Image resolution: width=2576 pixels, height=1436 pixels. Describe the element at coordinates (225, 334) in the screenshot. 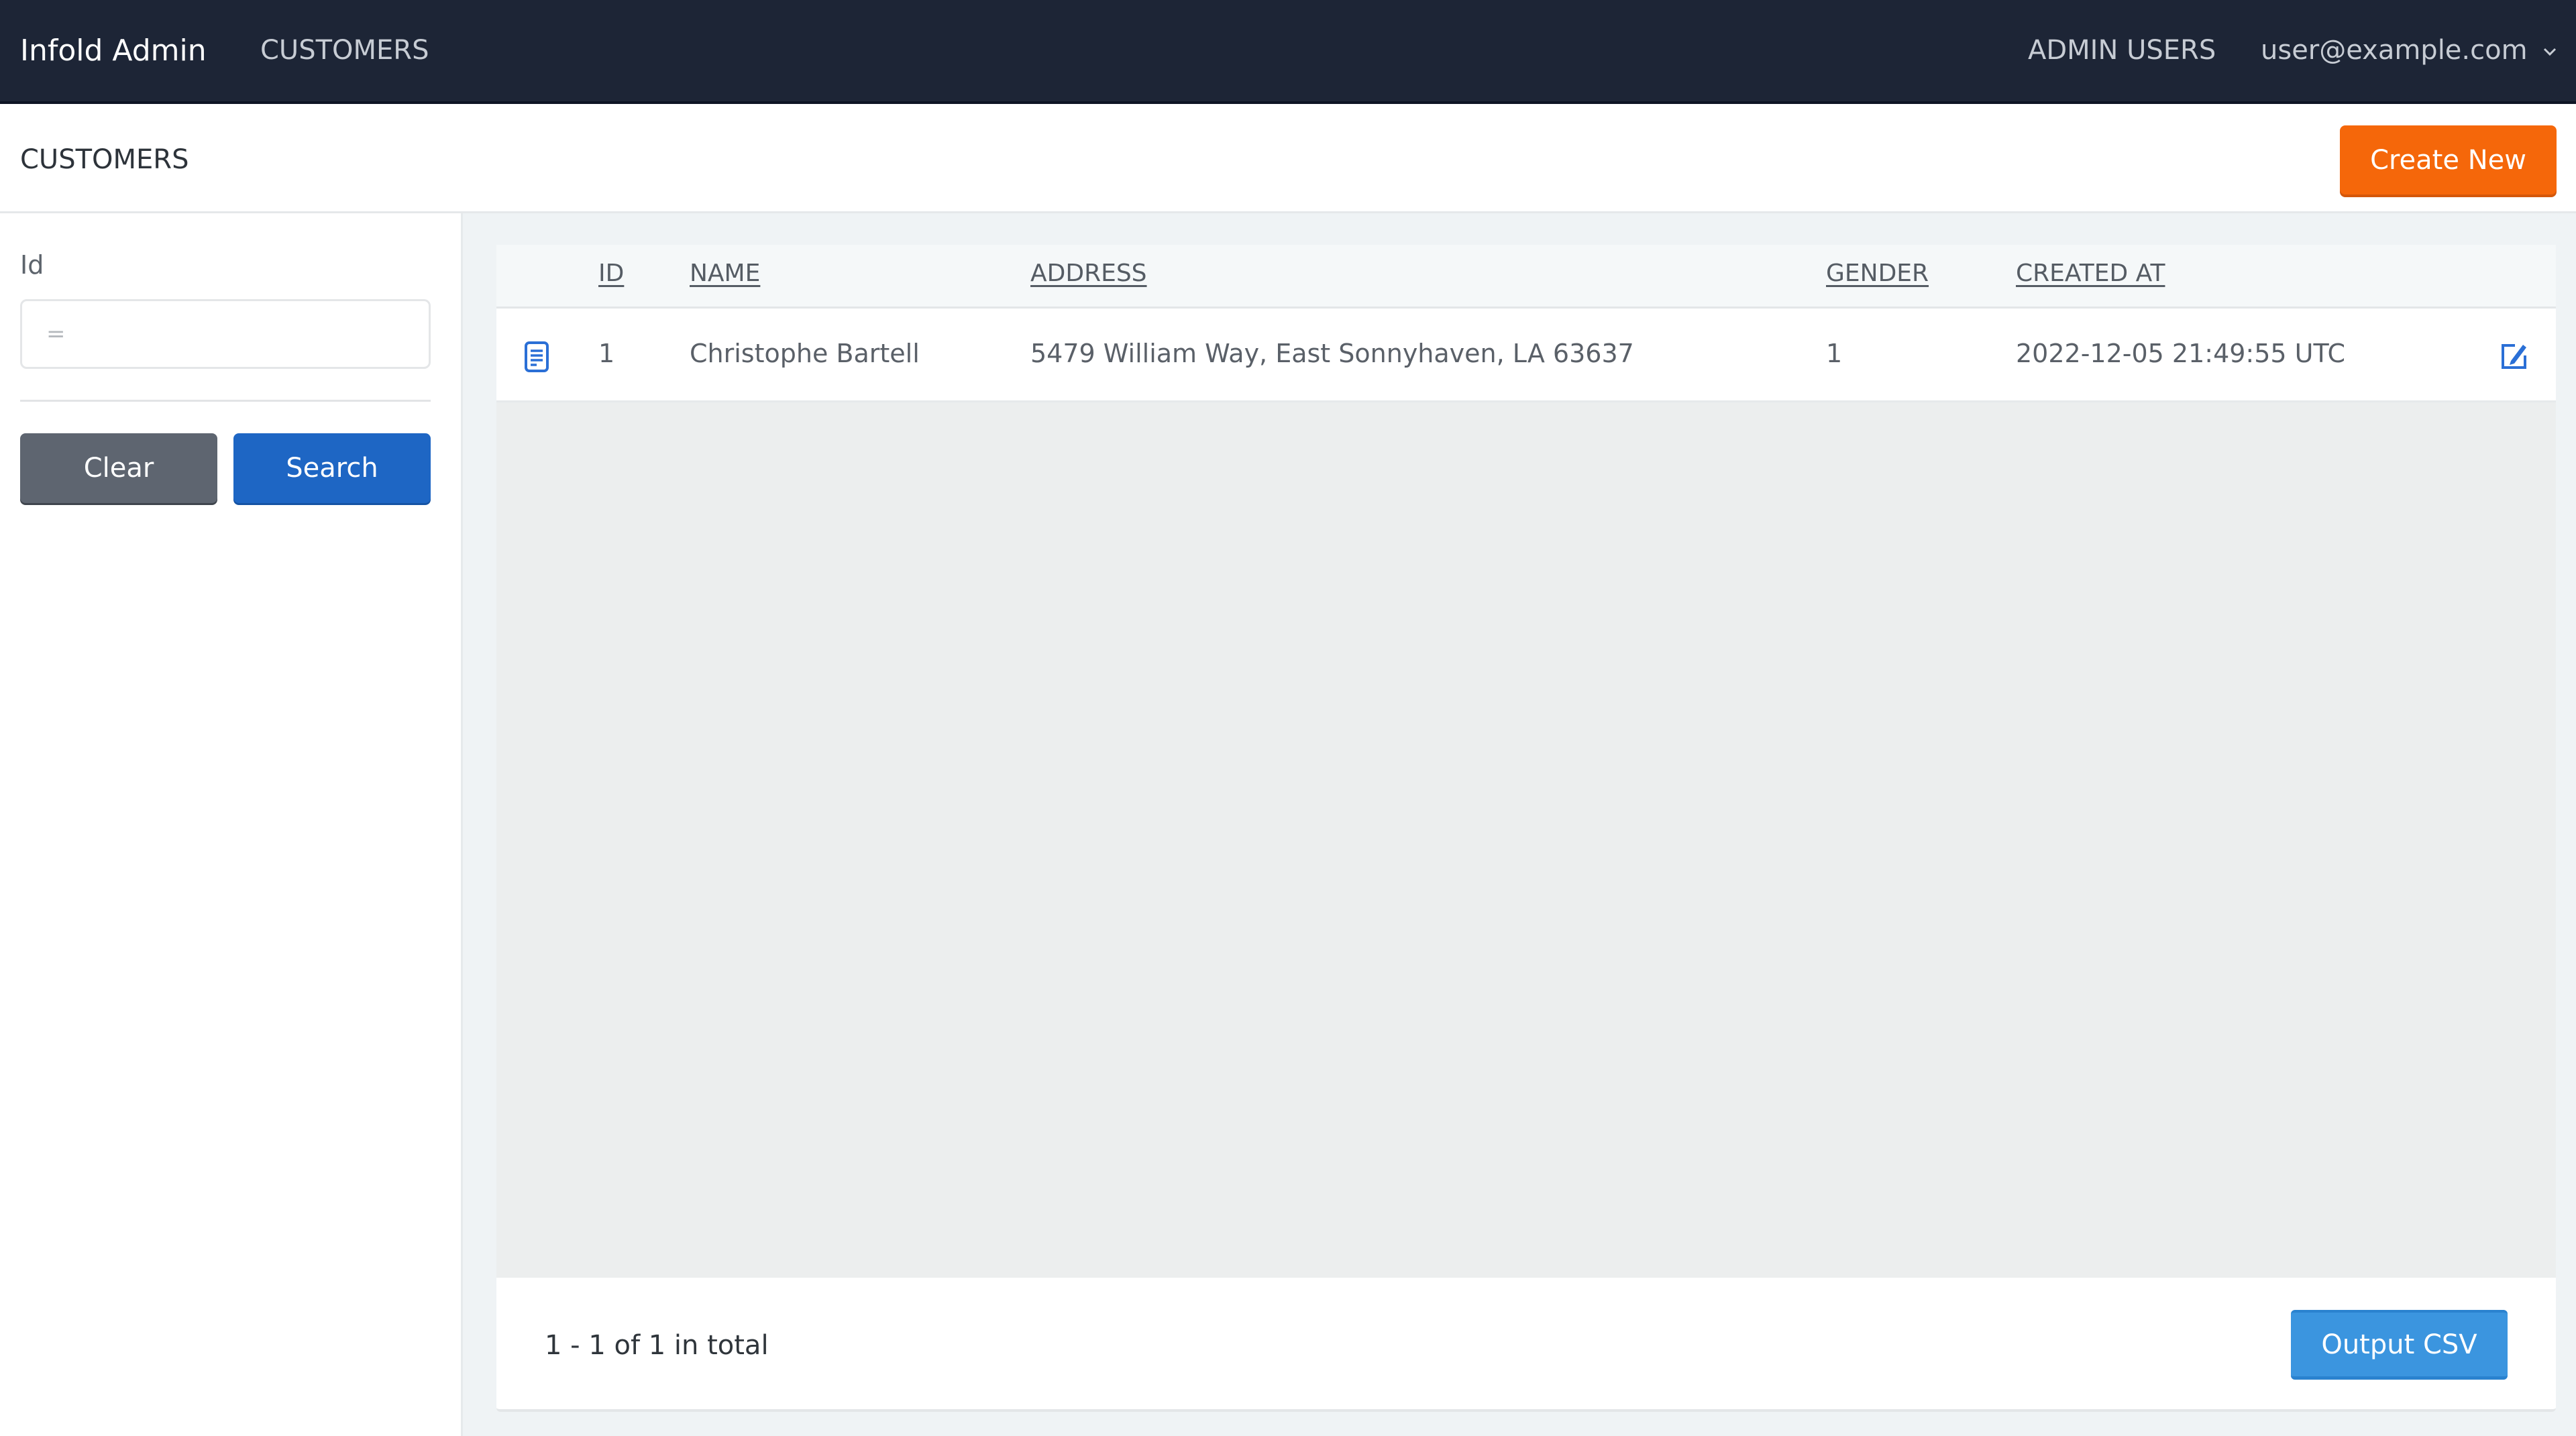

I see `id-filter-input` at that location.